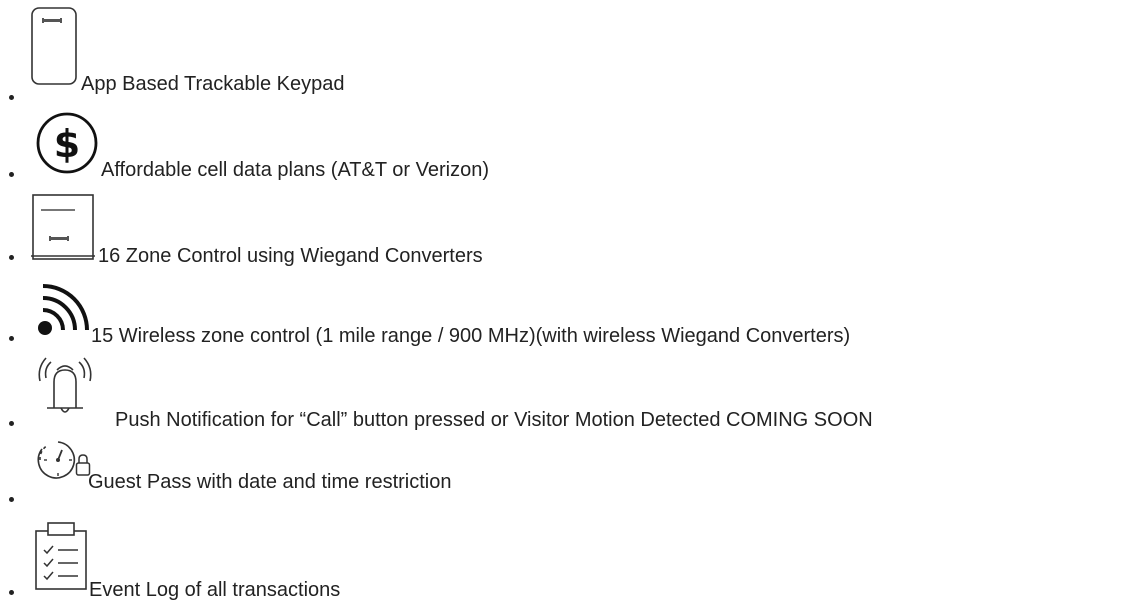  I want to click on clipboard-checklist-icon, so click(62, 556).